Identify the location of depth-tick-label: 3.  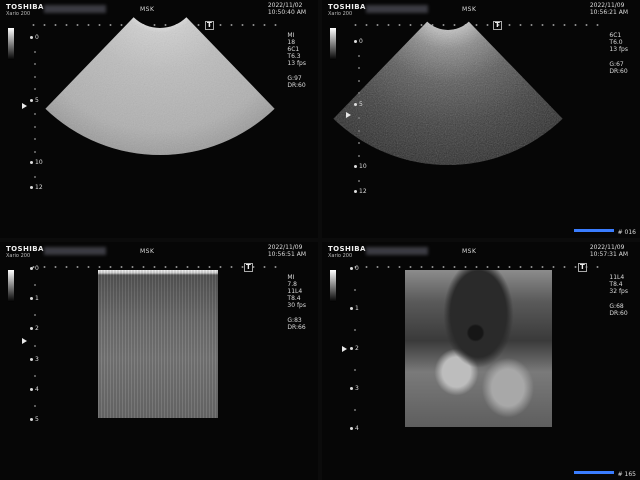
(354, 388).